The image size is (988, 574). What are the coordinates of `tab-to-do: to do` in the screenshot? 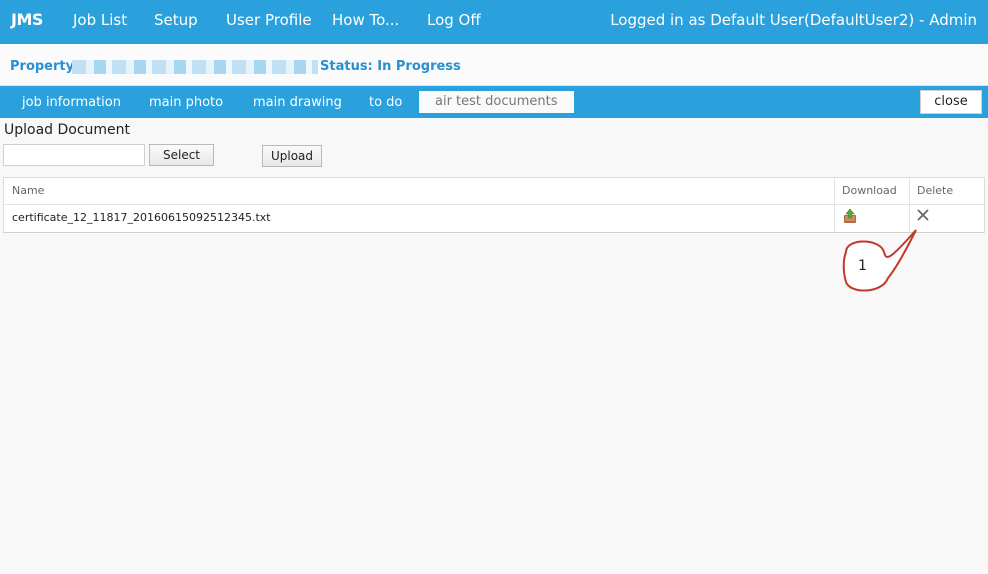 It's located at (385, 102).